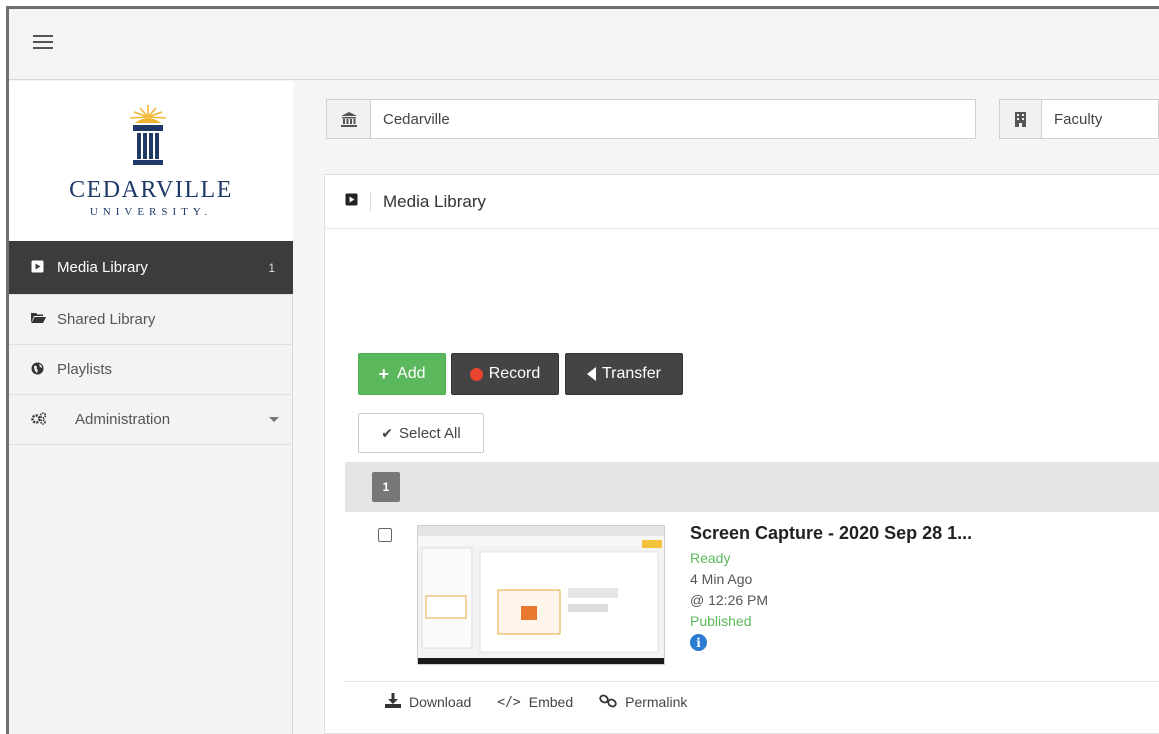  What do you see at coordinates (384, 373) in the screenshot?
I see `plus-icon: +` at bounding box center [384, 373].